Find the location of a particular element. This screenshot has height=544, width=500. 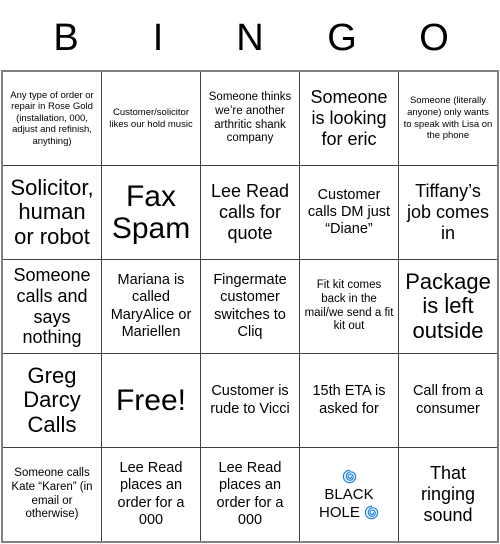

bingo-cell-g2: Customer calls DM just “Diane” is located at coordinates (349, 212).